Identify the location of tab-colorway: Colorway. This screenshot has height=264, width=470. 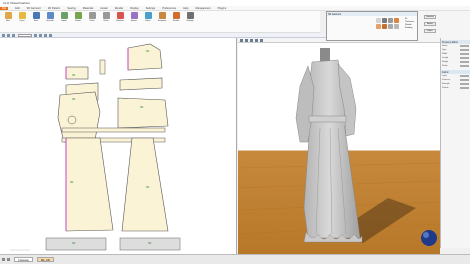
(23, 259).